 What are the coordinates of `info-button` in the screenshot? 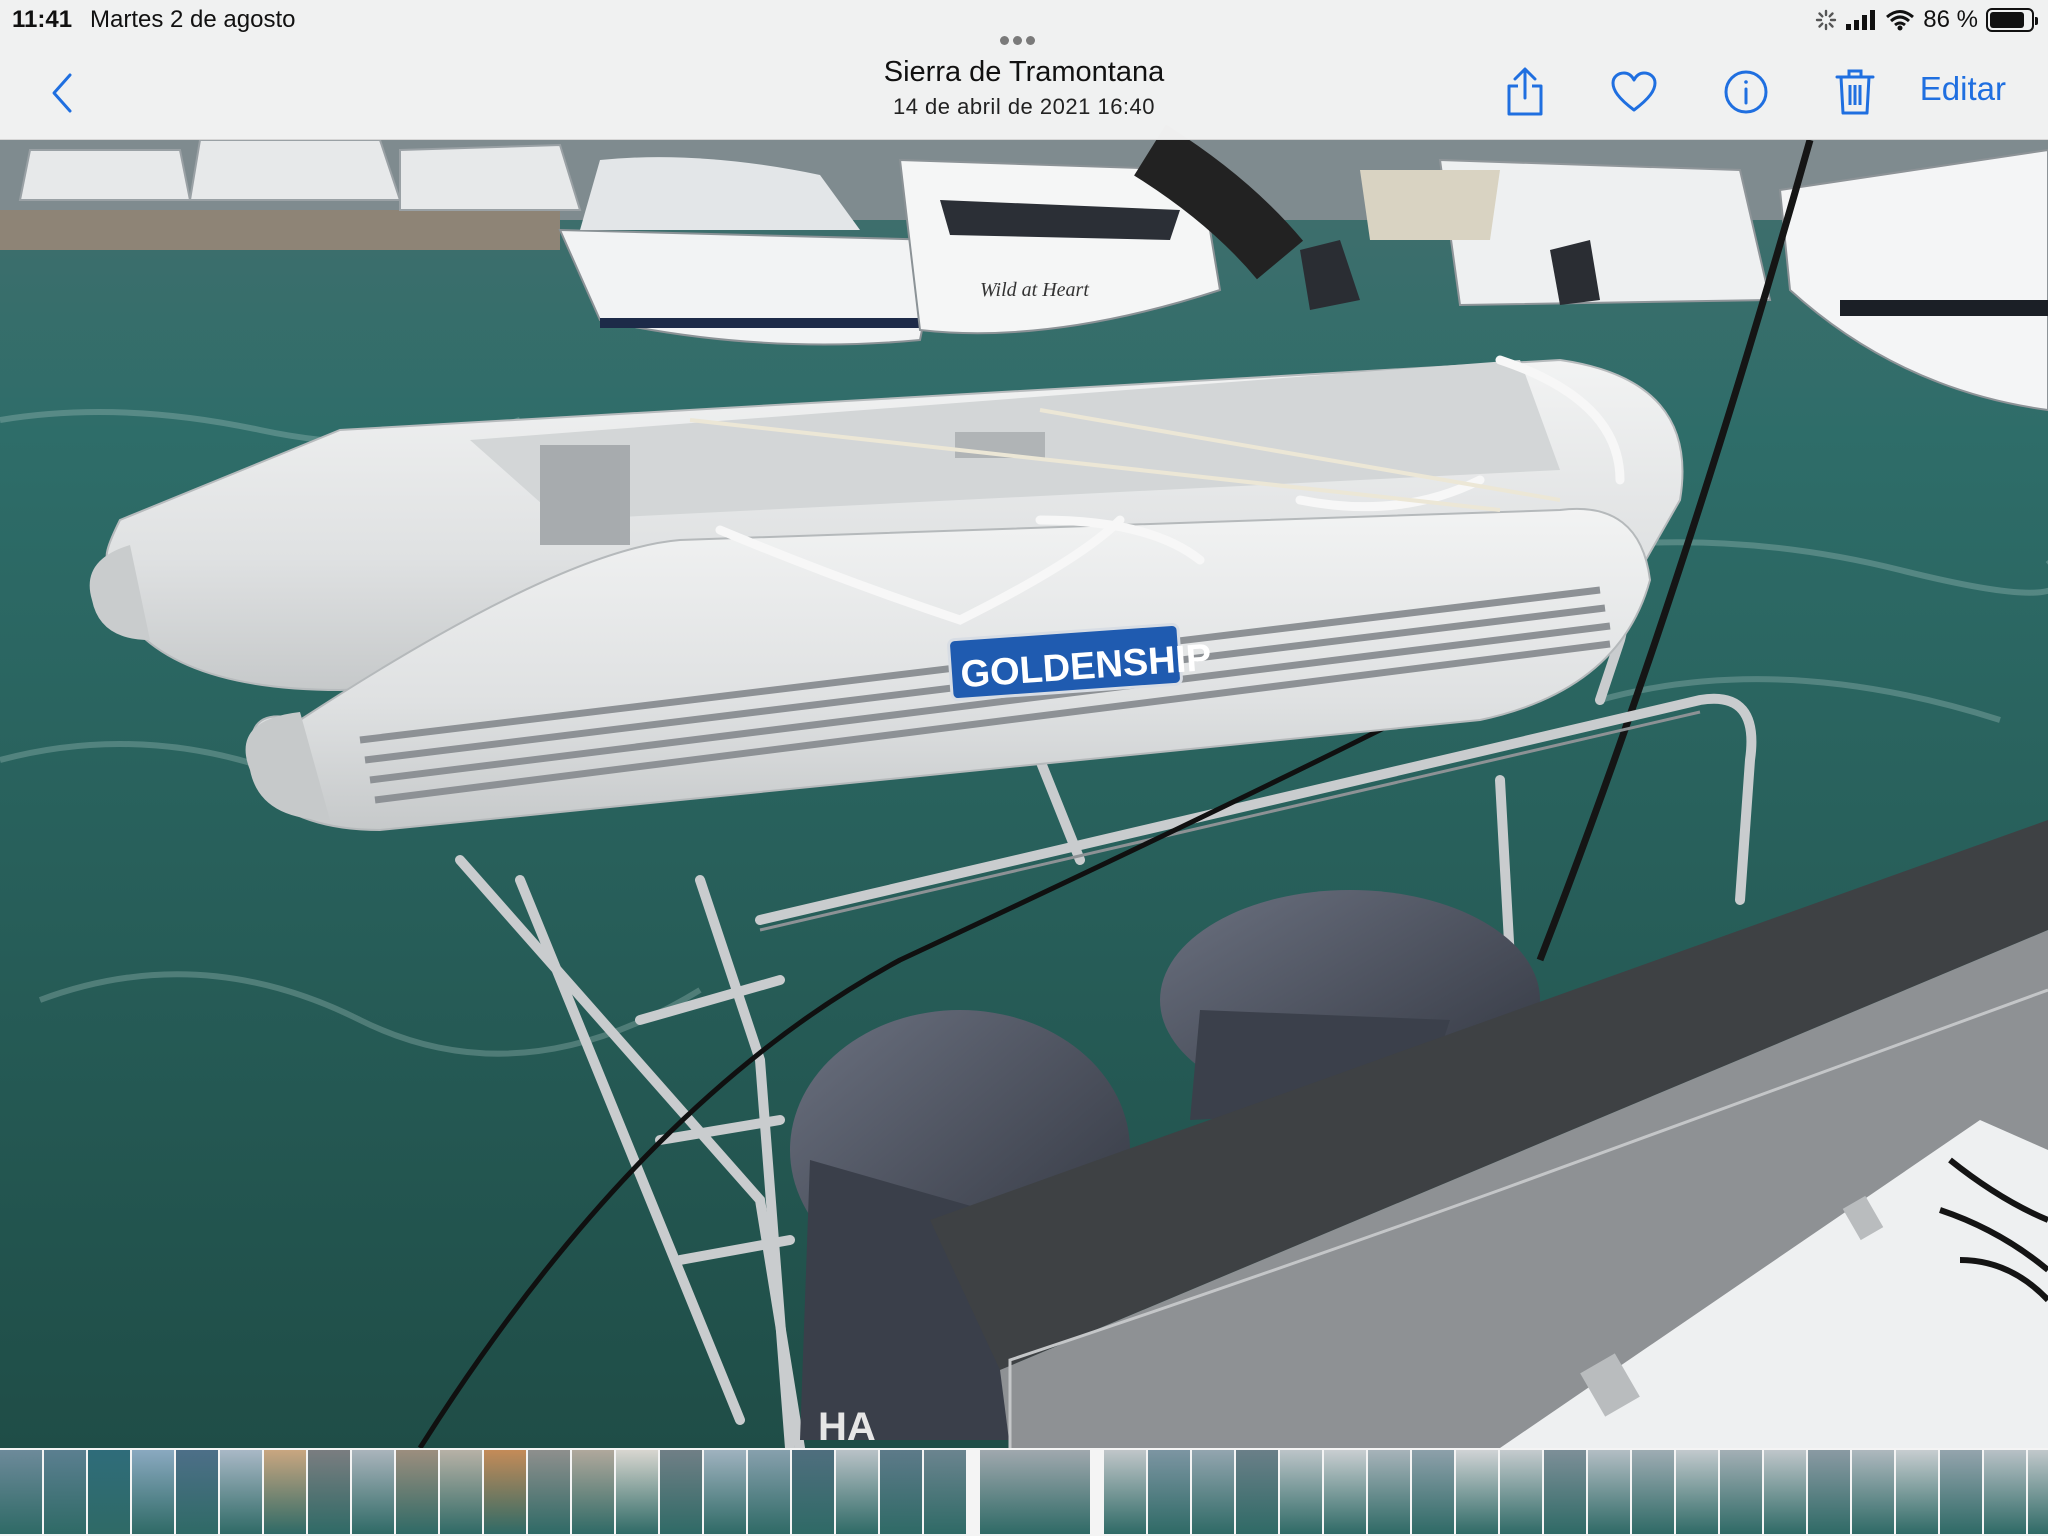 It's located at (1746, 92).